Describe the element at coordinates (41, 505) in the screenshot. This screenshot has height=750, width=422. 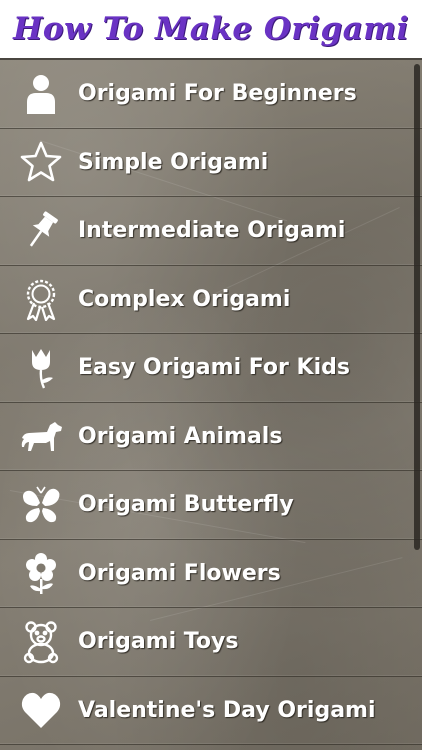
I see `butterfly-icon` at that location.